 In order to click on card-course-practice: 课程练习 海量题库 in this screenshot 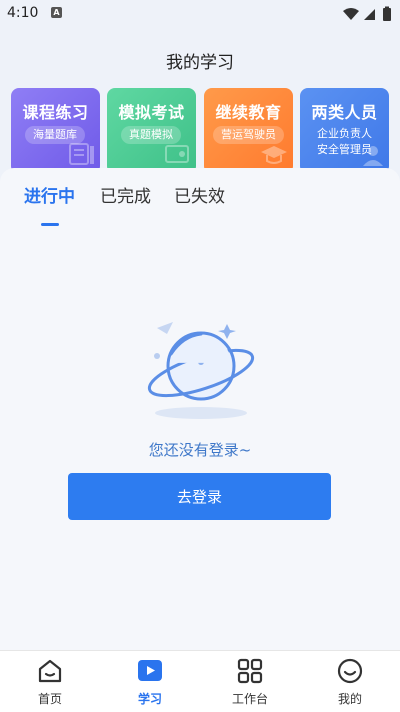, I will do `click(55, 131)`.